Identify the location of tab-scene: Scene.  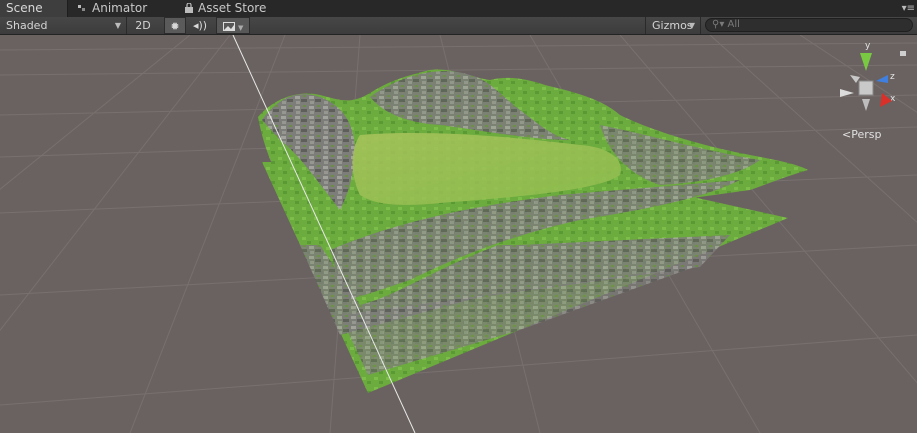
(34, 8).